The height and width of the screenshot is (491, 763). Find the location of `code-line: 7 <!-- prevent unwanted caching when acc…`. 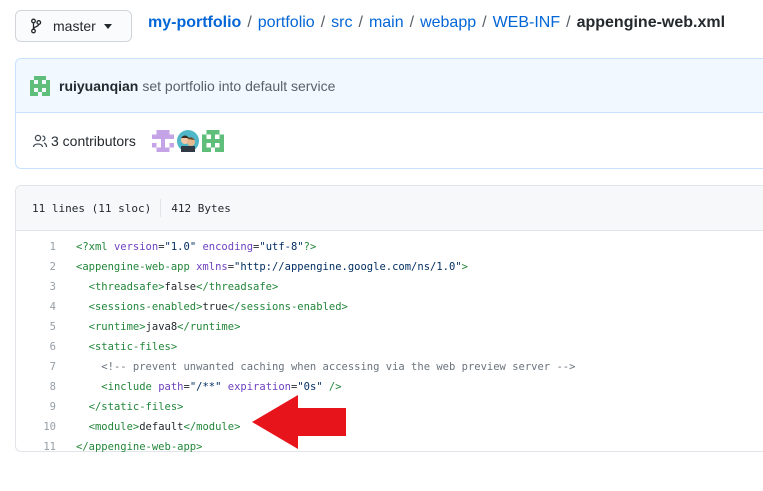

code-line: 7 <!-- prevent unwanted caching when acc… is located at coordinates (389, 367).